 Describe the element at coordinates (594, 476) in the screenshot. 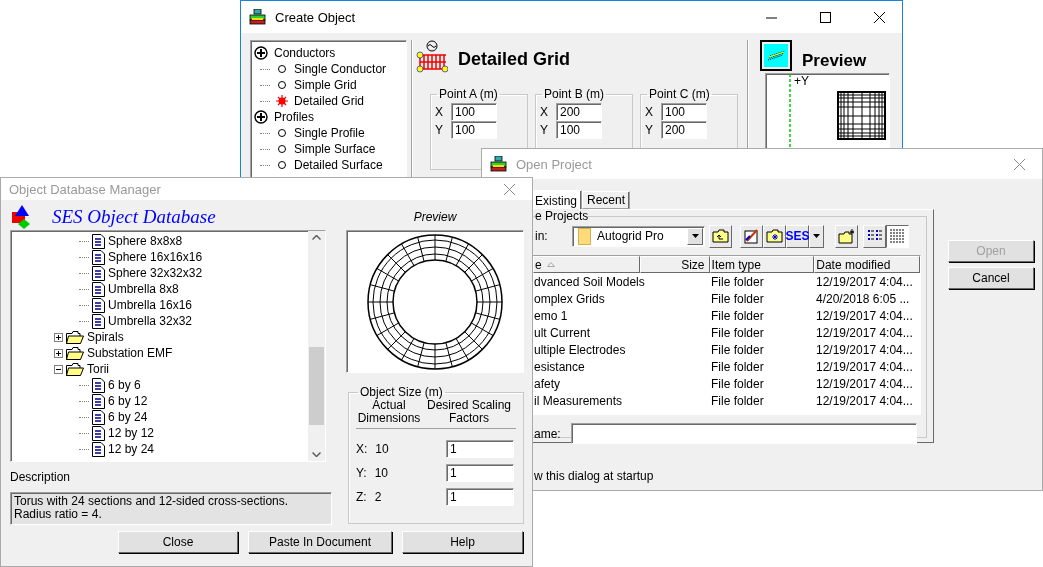

I see `startup-checkbox-label: w this dialog at startup` at that location.